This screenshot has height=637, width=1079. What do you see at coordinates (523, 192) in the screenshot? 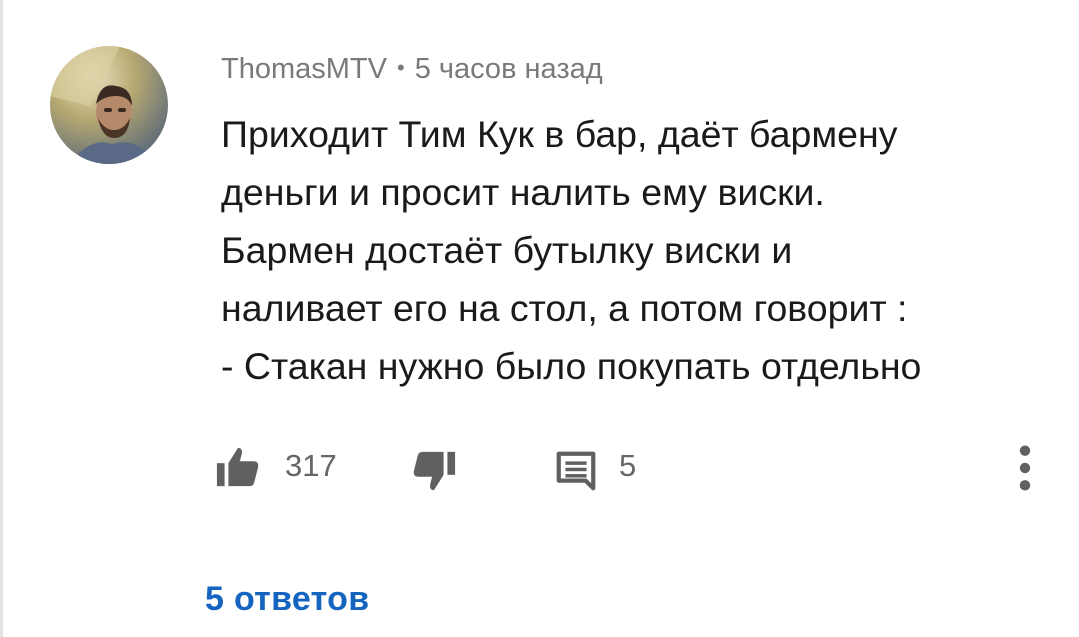
I see `comment-line: деньги и просит налить ему виски.` at bounding box center [523, 192].